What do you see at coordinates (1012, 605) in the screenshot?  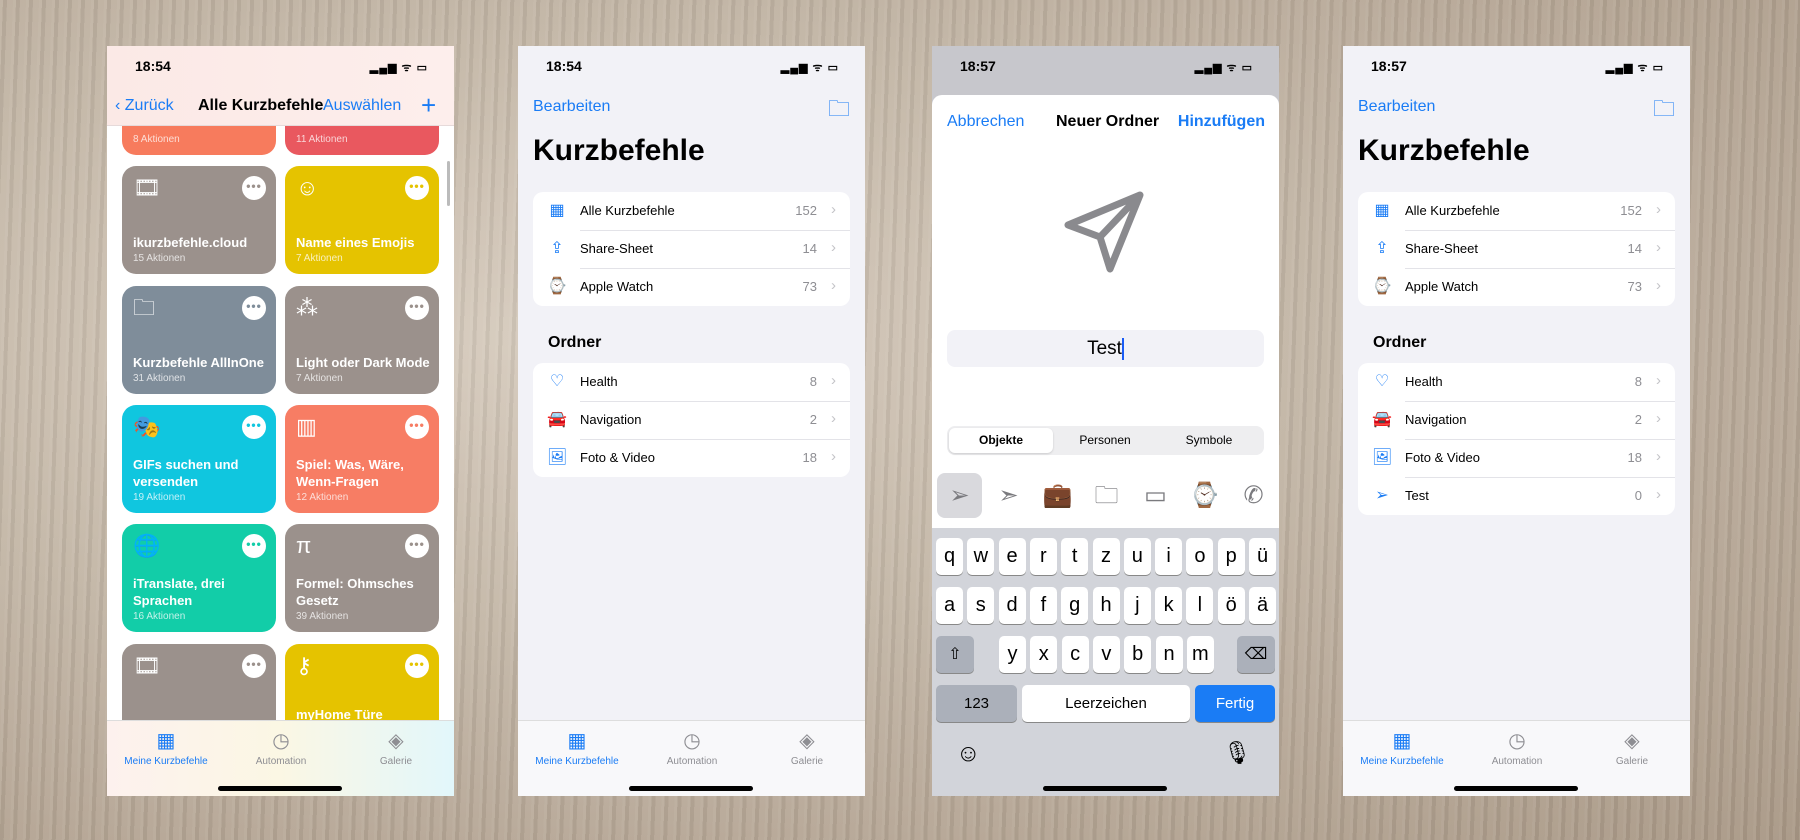 I see `key-d: d` at bounding box center [1012, 605].